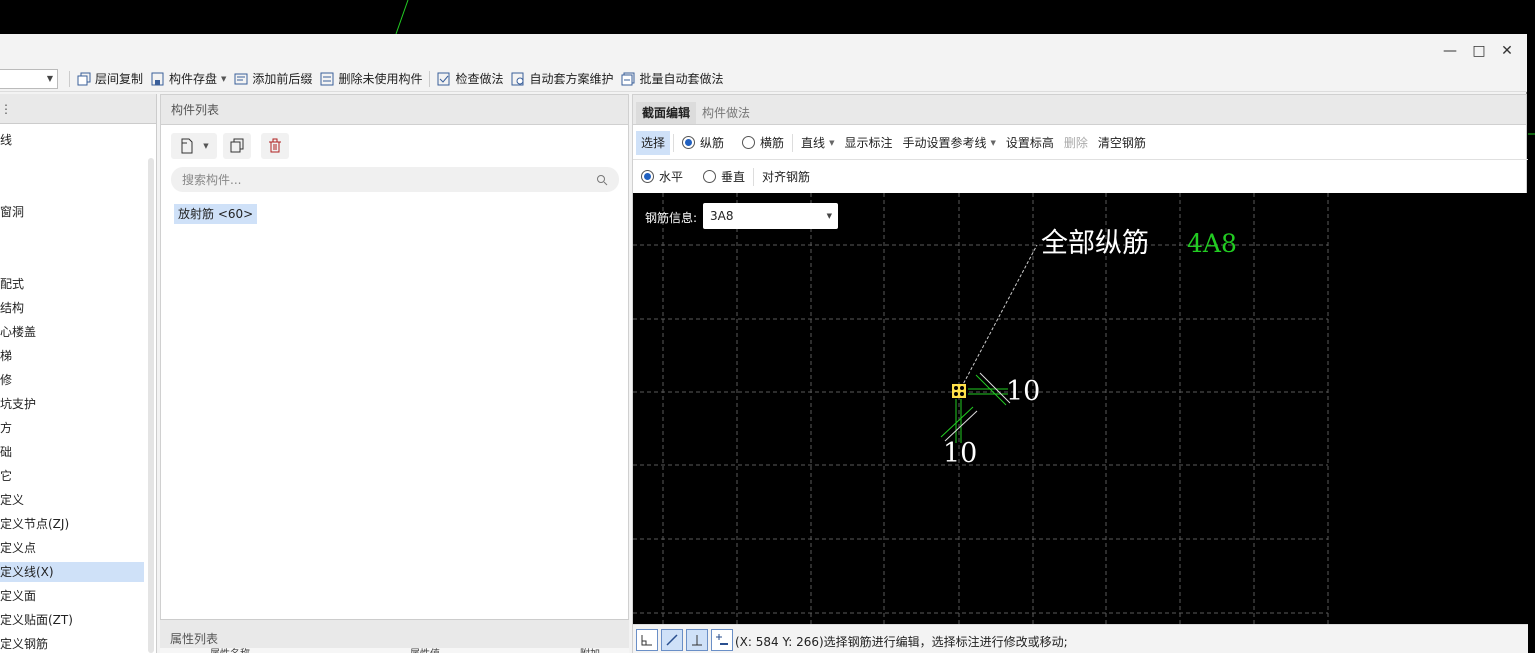 The width and height of the screenshot is (1535, 653). Describe the element at coordinates (230, 649) in the screenshot. I see `column-header: 属性名称` at that location.